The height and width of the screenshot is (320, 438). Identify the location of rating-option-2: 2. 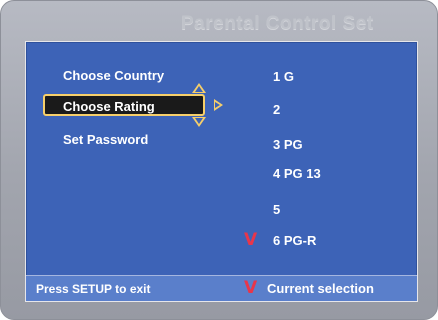
(276, 109).